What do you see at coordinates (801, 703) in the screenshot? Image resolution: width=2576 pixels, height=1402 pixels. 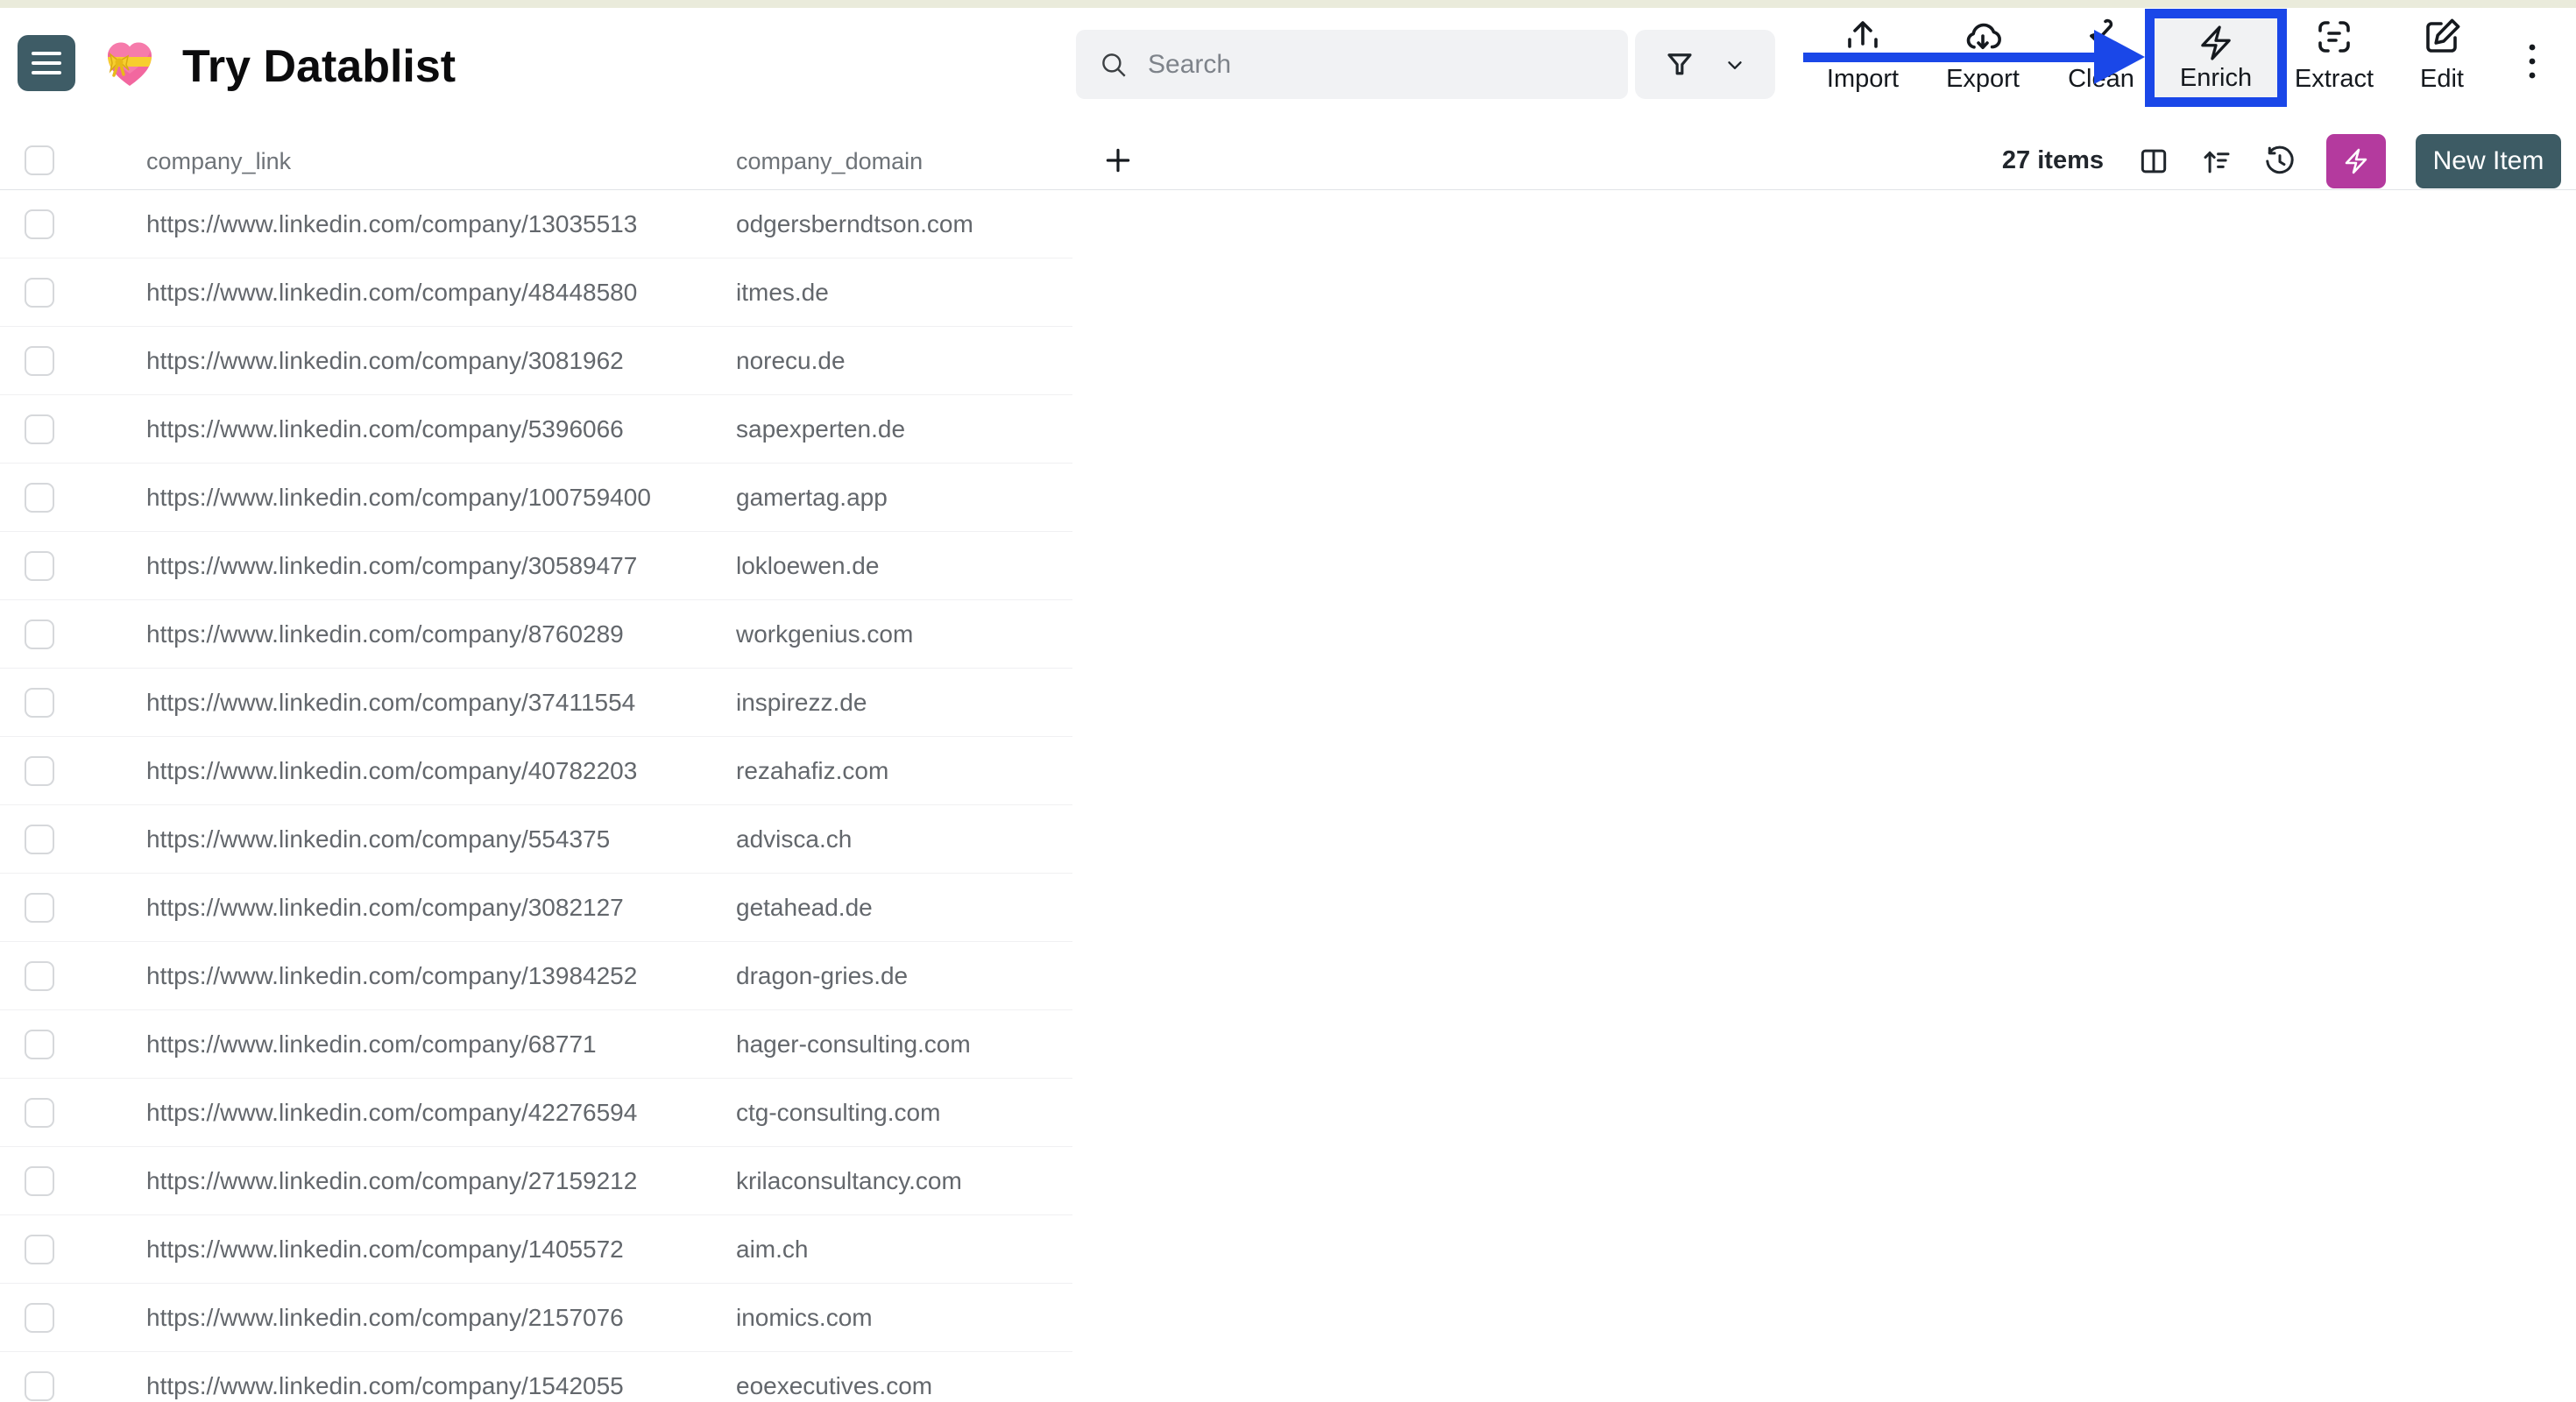 I see `cell-company-domain: inspirezz.de` at bounding box center [801, 703].